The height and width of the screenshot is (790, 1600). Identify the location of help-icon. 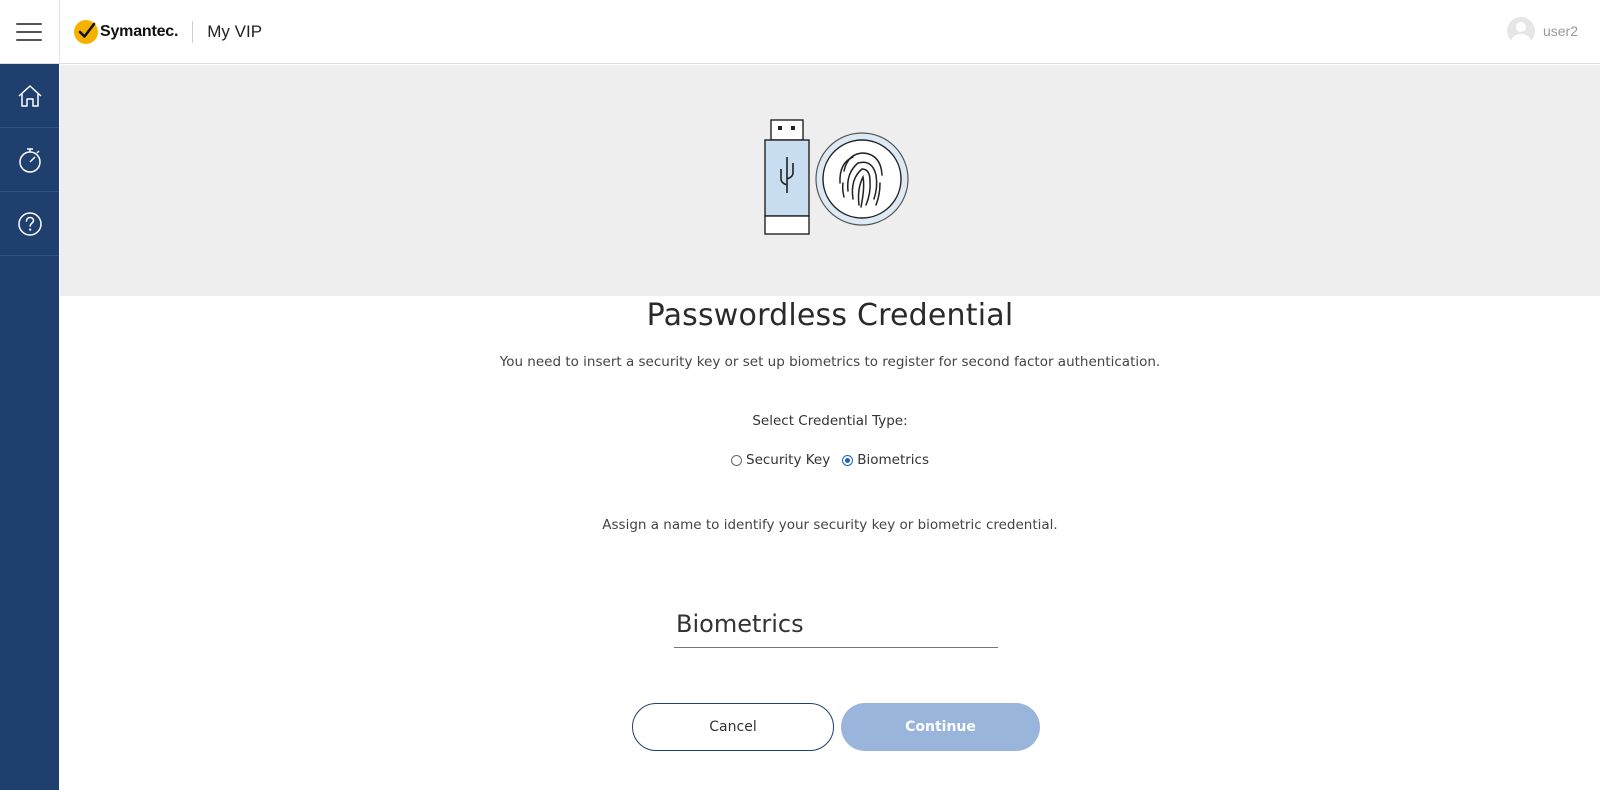
(29, 223).